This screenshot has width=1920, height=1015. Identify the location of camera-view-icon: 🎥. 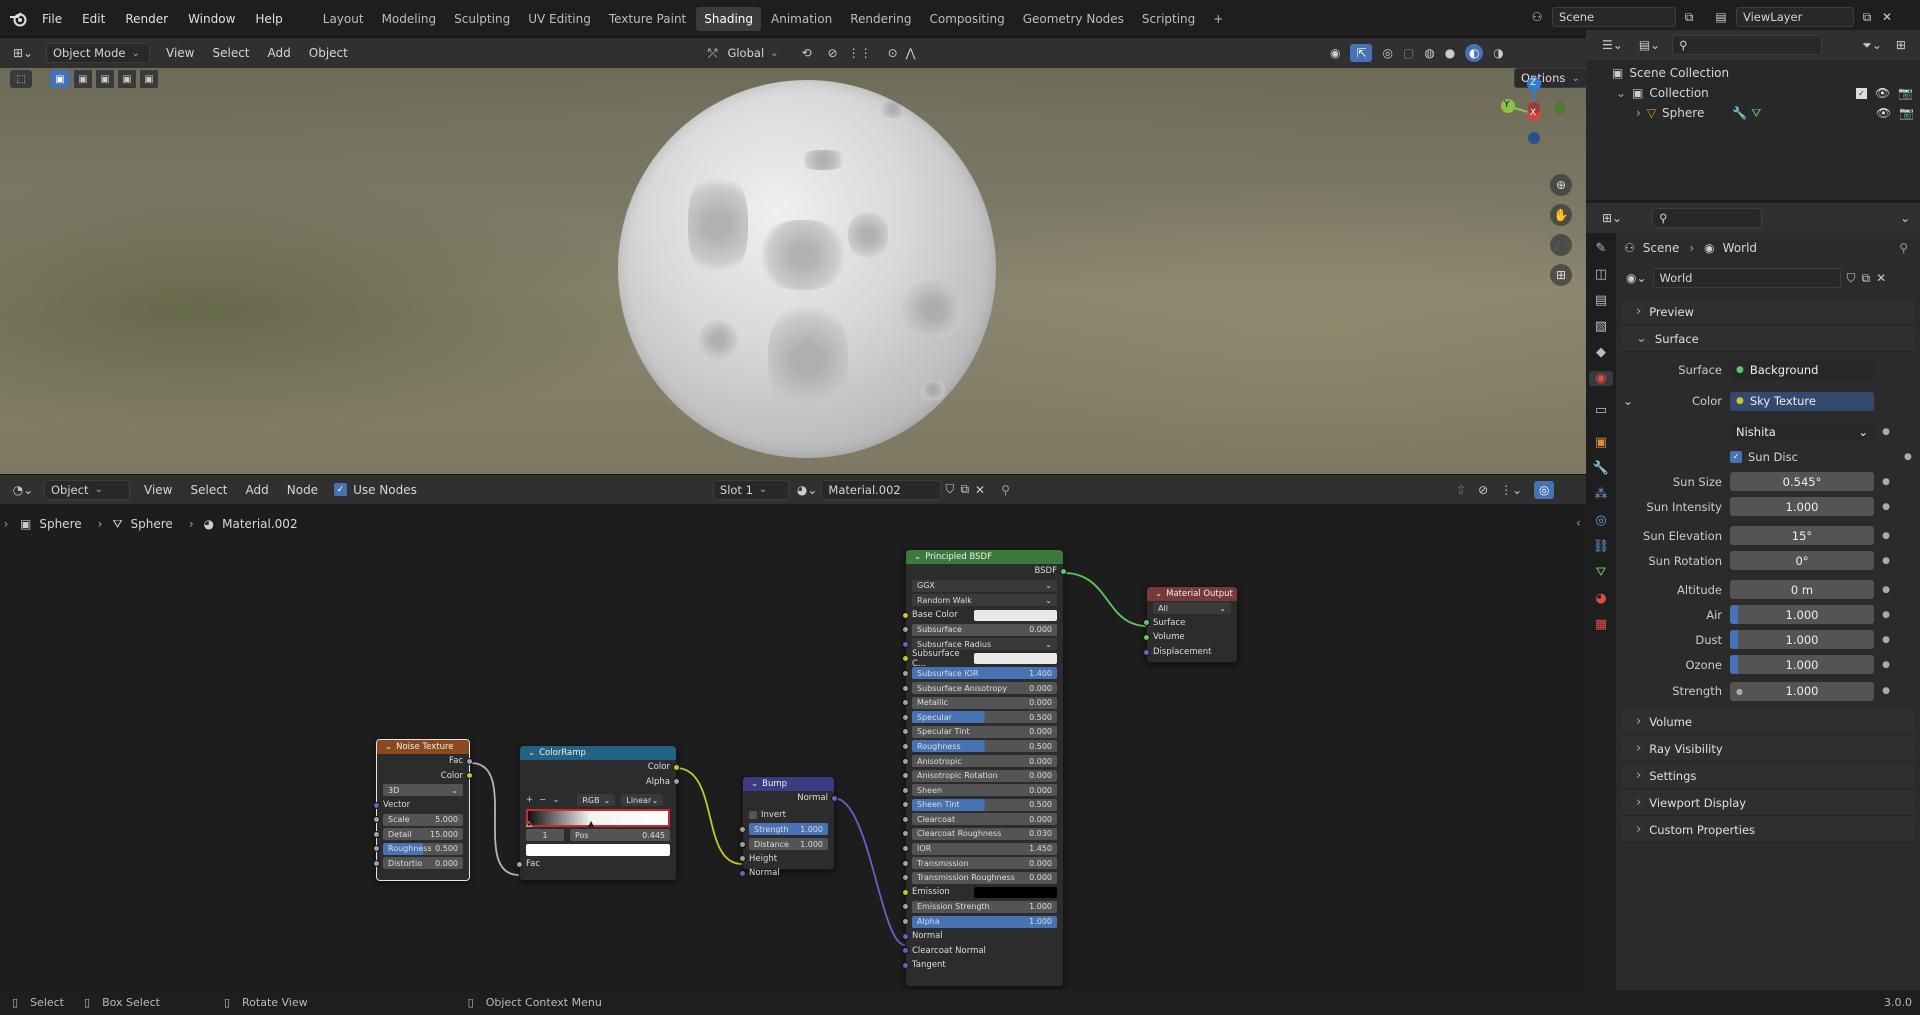
(1561, 245).